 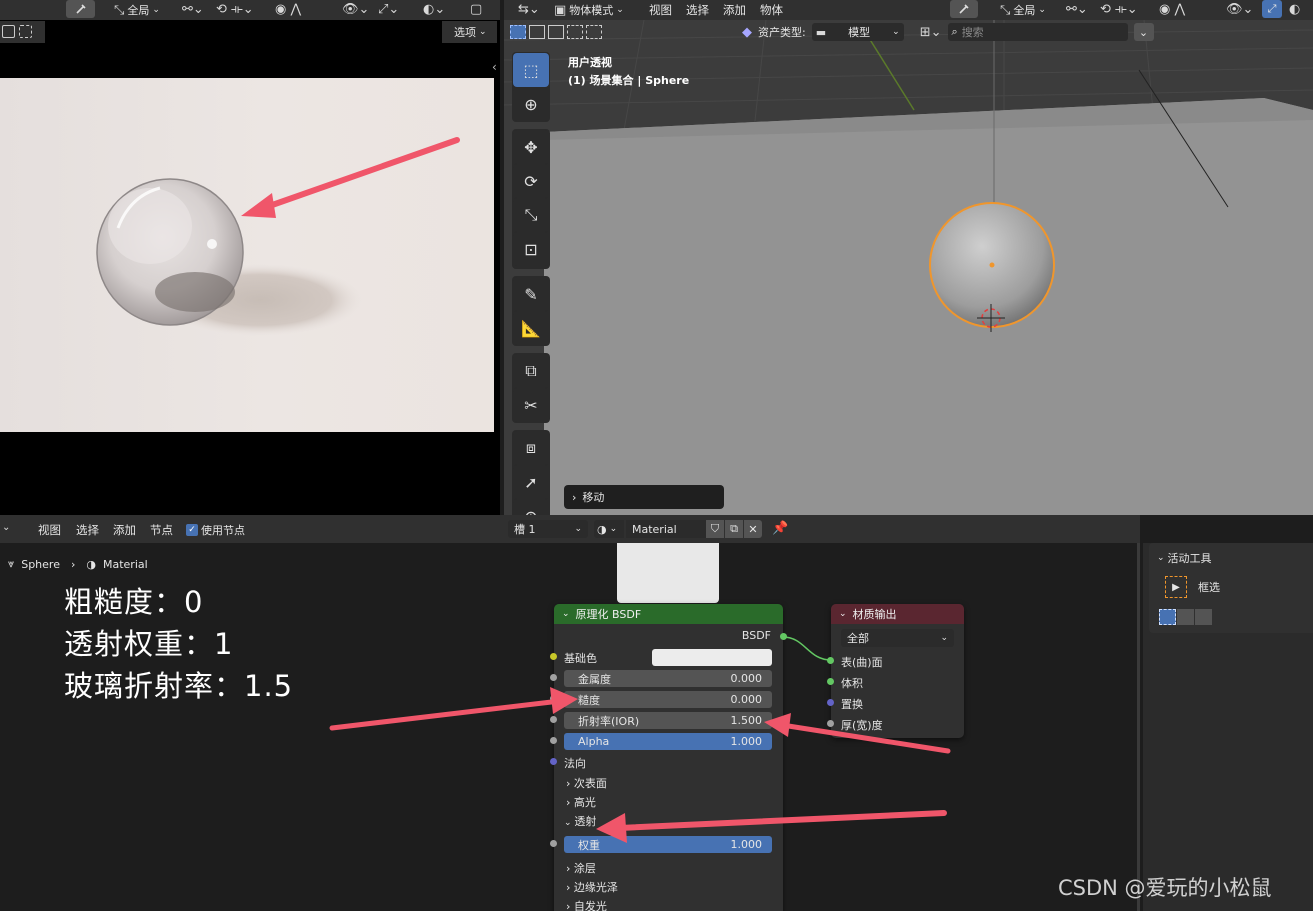 I want to click on panel-coat: › 涂层, so click(x=581, y=868).